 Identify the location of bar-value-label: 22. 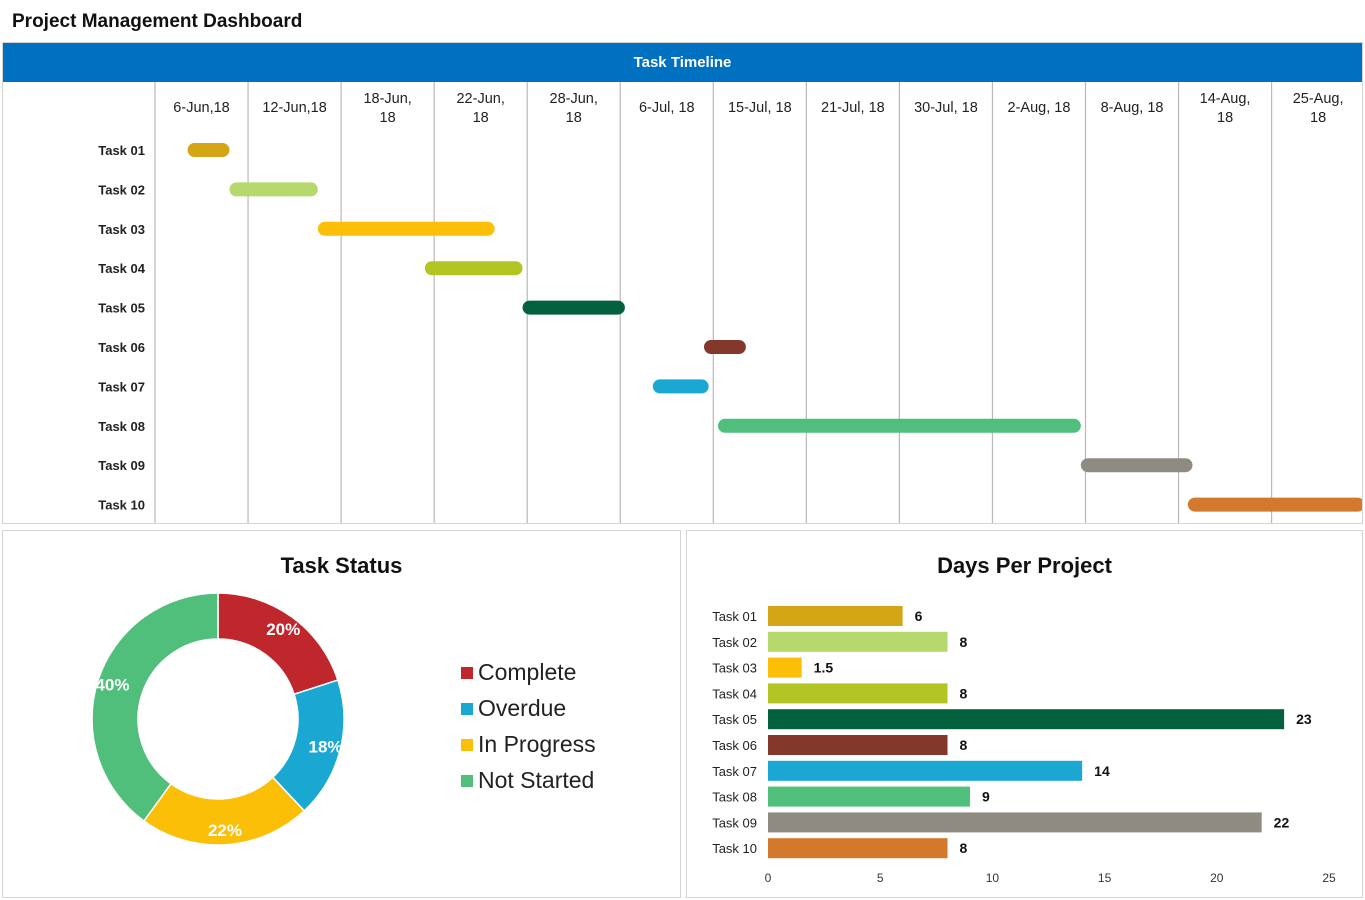
(1282, 822).